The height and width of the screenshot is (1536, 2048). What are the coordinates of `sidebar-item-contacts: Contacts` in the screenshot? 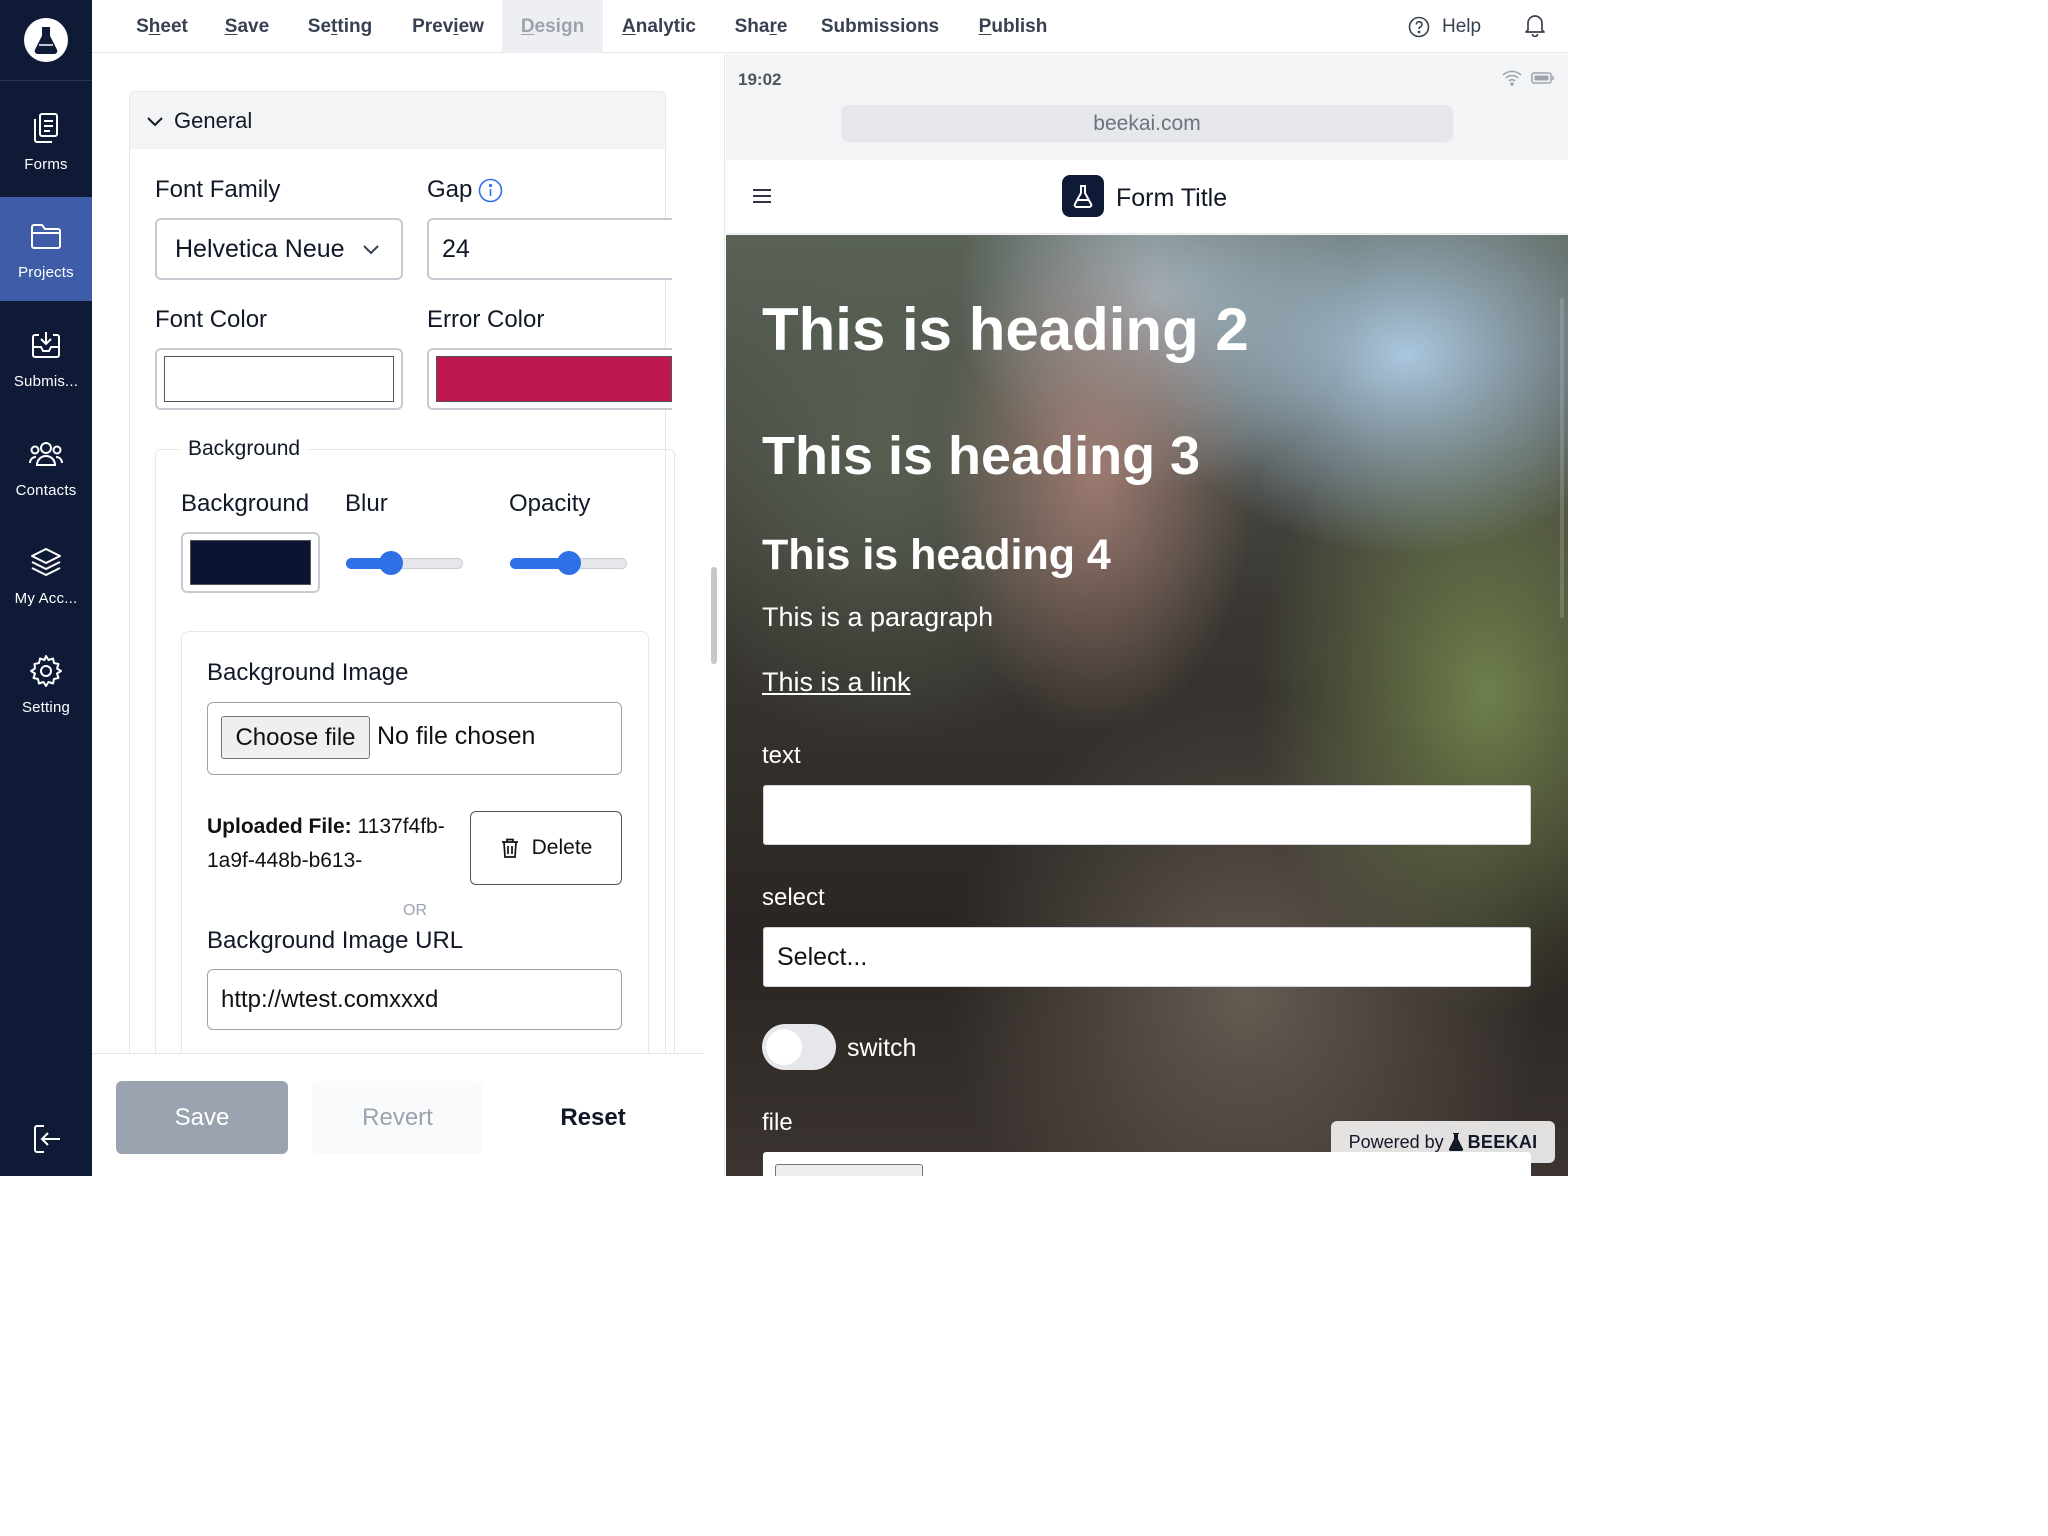 It's located at (46, 467).